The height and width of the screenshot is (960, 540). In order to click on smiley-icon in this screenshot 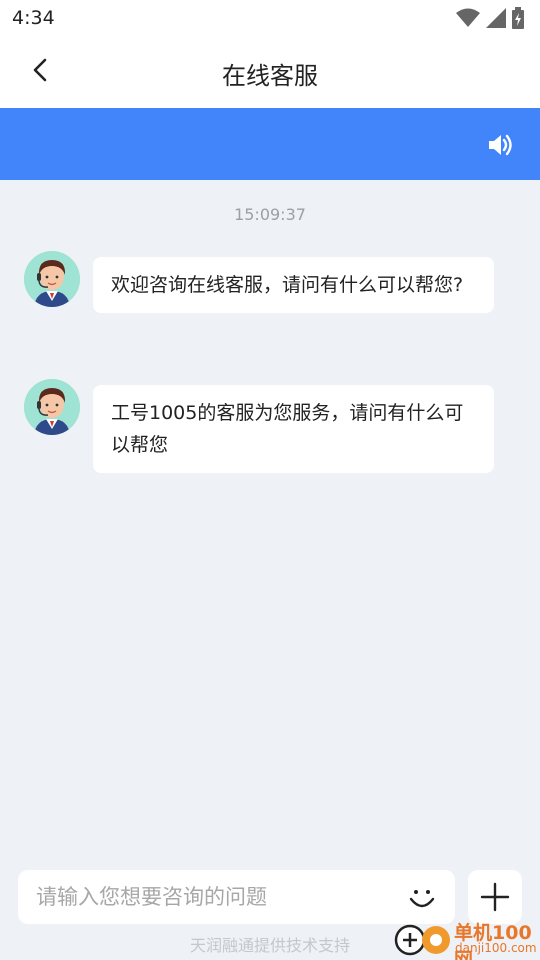, I will do `click(422, 899)`.